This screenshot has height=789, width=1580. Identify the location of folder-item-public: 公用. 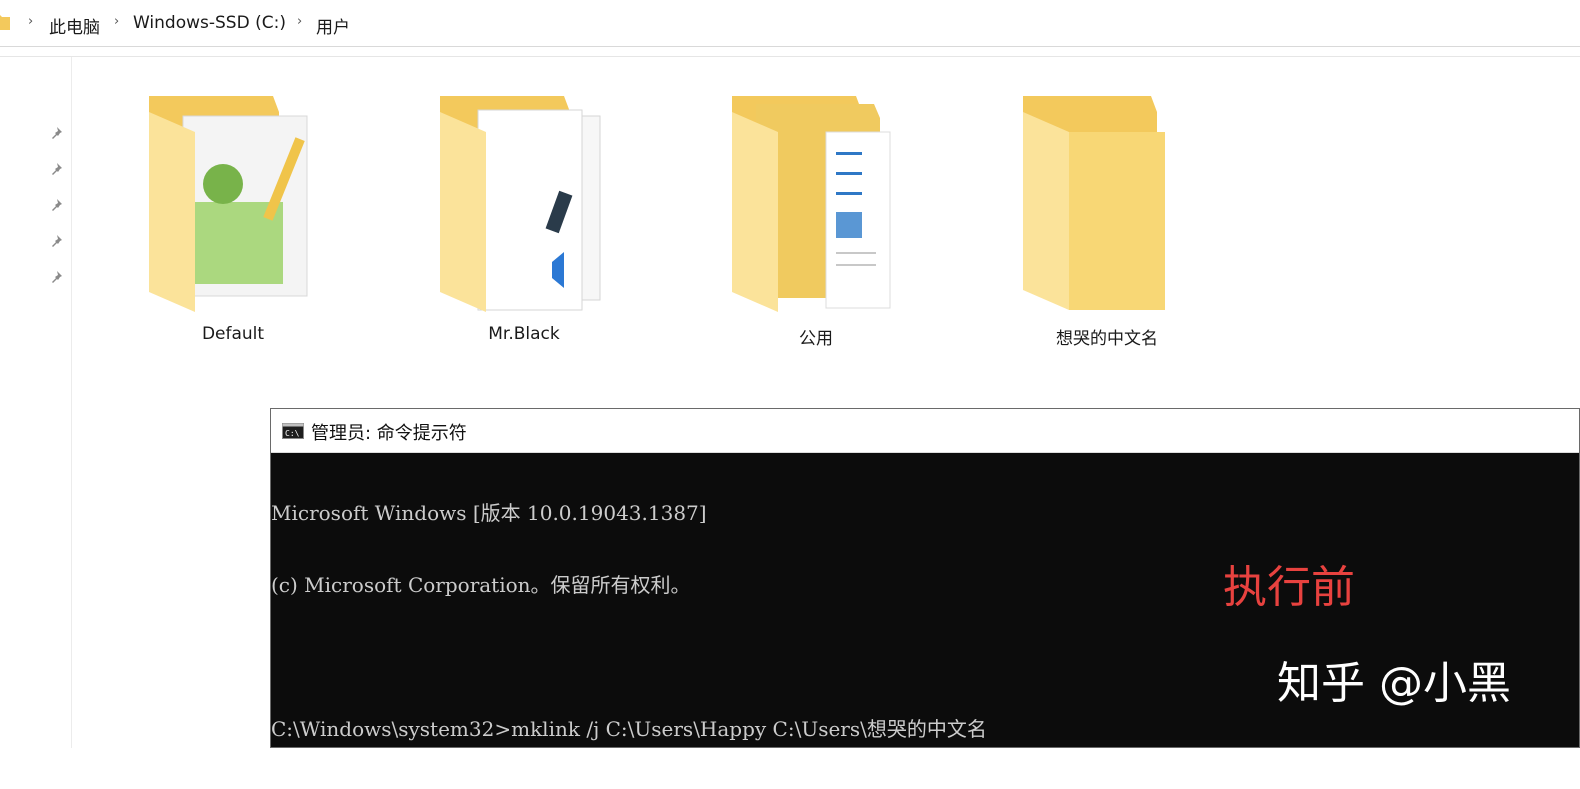
(816, 222).